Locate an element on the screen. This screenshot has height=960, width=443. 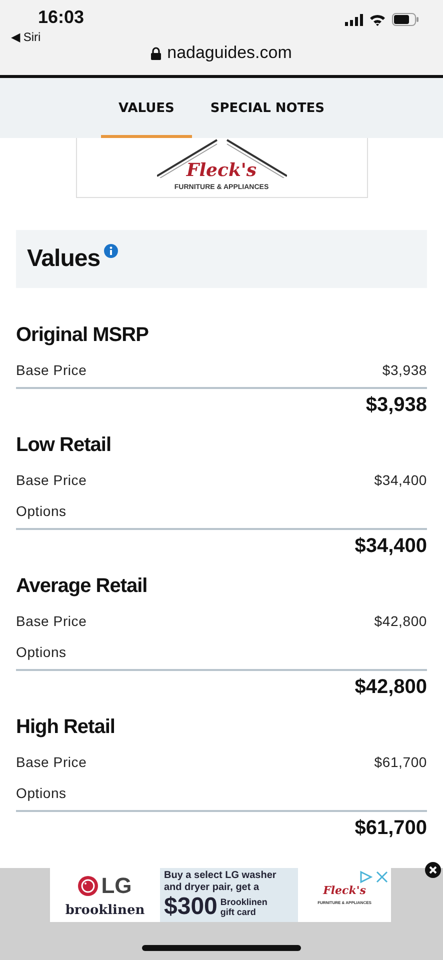
total-value: $42,800 is located at coordinates (390, 687).